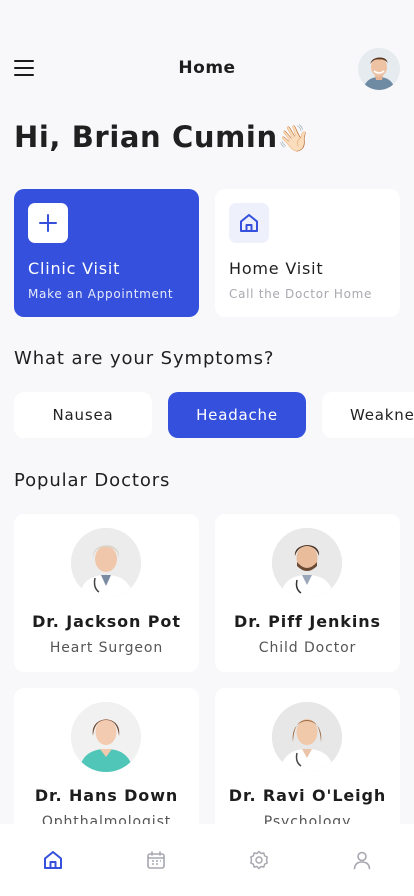 The image size is (414, 896). What do you see at coordinates (144, 358) in the screenshot?
I see `symptoms-section-title: What are your Symptoms?` at bounding box center [144, 358].